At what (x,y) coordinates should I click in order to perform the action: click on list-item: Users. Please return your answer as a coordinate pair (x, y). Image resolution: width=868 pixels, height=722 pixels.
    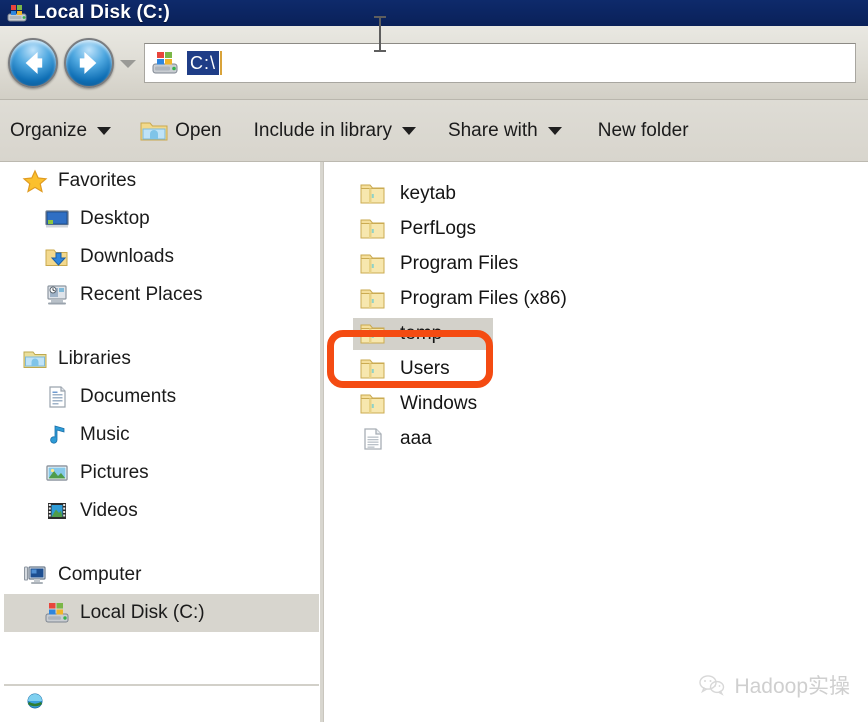
    Looking at the image, I should click on (596, 368).